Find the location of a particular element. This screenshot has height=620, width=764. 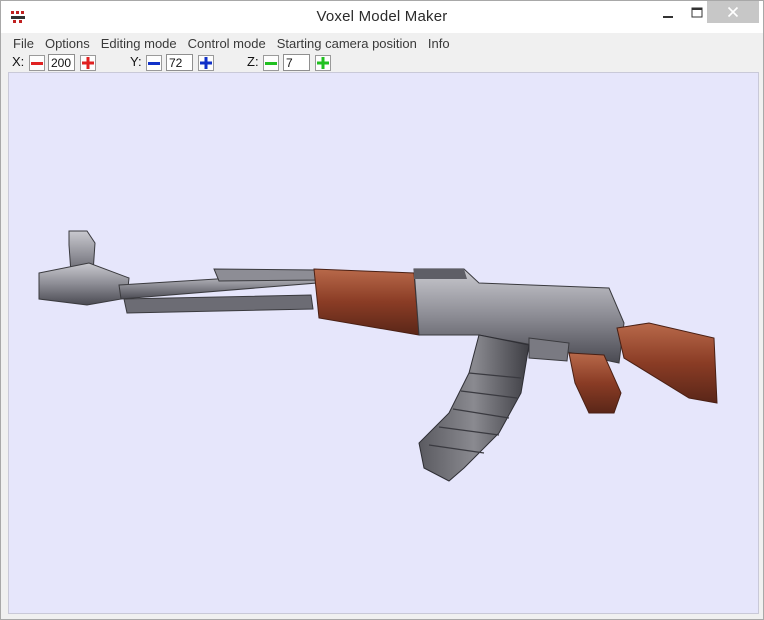

close-icon is located at coordinates (733, 12).